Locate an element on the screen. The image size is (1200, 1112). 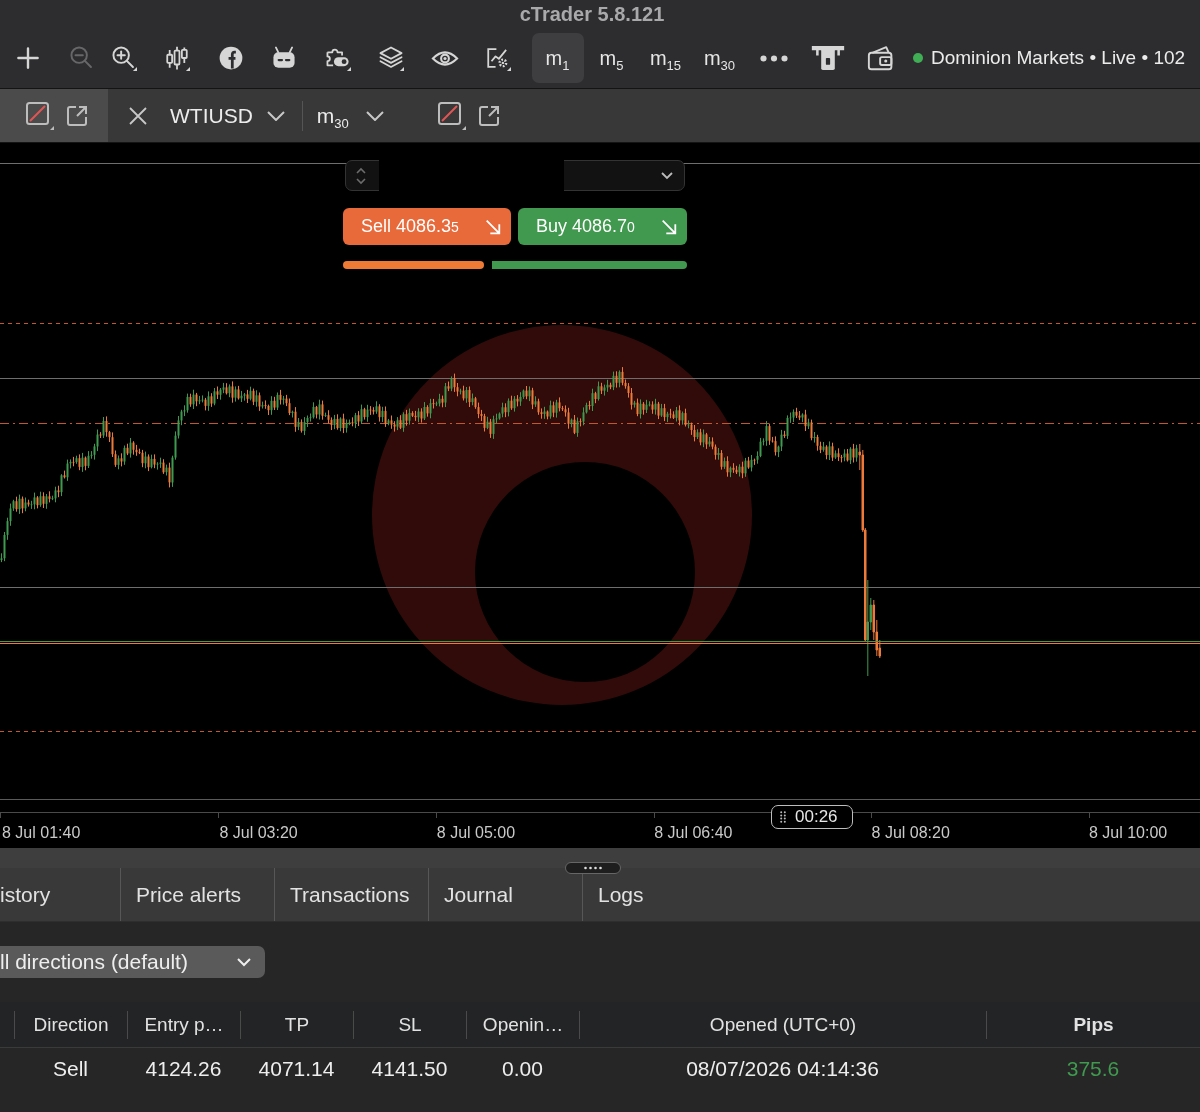
timeframe-button: m$_{30}$ is located at coordinates (719, 58).